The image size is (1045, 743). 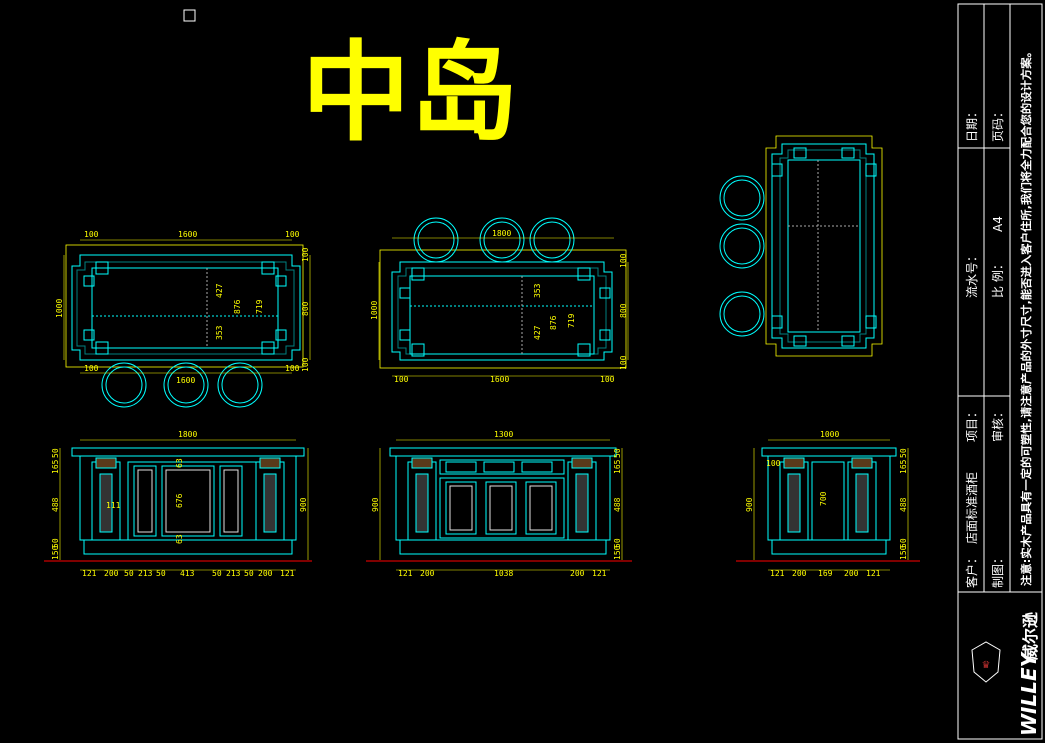 What do you see at coordinates (825, 573) in the screenshot?
I see `dim-text: 169` at bounding box center [825, 573].